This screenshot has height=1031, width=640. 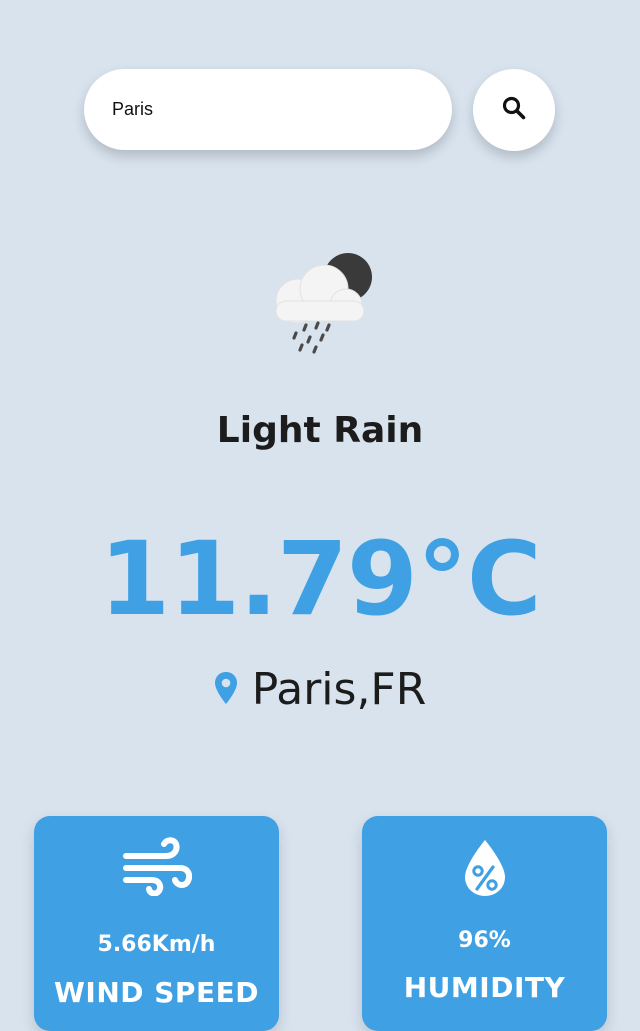 What do you see at coordinates (320, 579) in the screenshot?
I see `temperature: 11.79°C` at bounding box center [320, 579].